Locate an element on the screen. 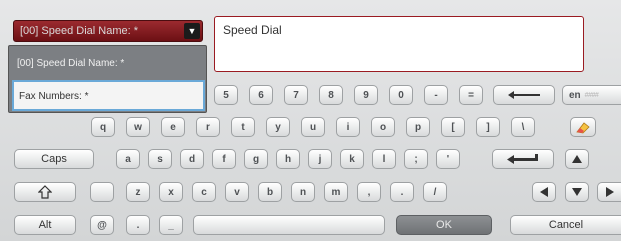 The image size is (621, 241). field-dropdown: [00] Speed Dial Name: * Fax Numbers: * is located at coordinates (107, 79).